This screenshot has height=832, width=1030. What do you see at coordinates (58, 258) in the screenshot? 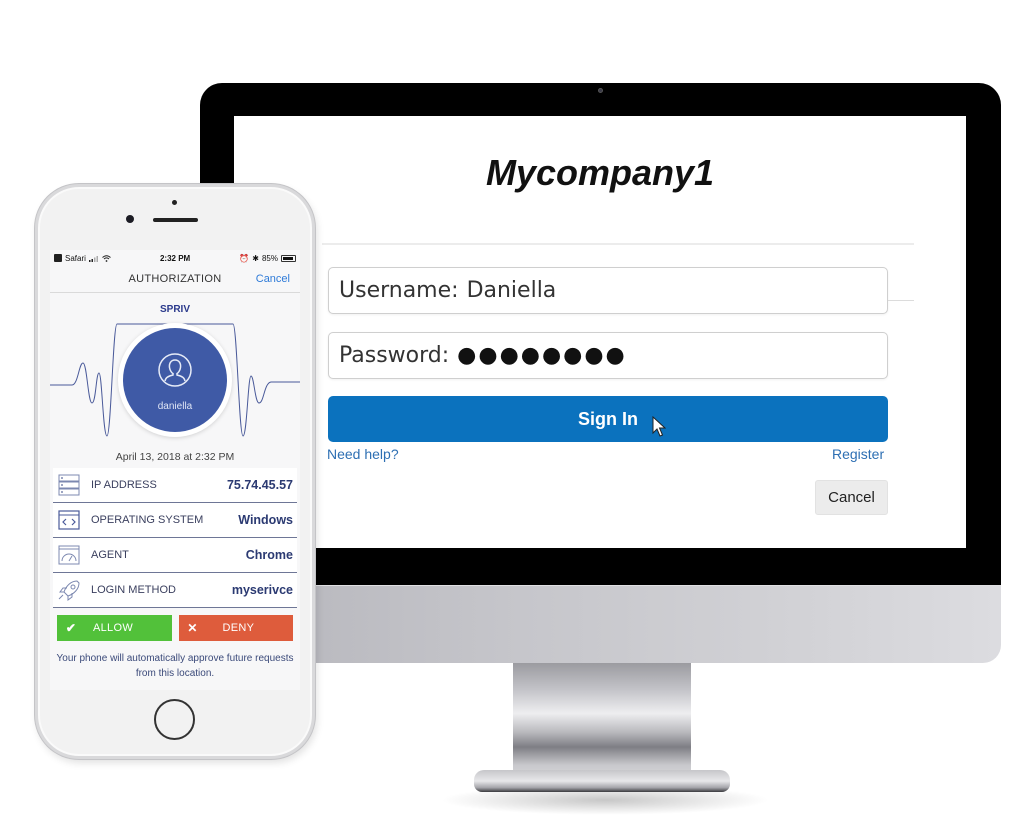
I see `back-app-icon` at bounding box center [58, 258].